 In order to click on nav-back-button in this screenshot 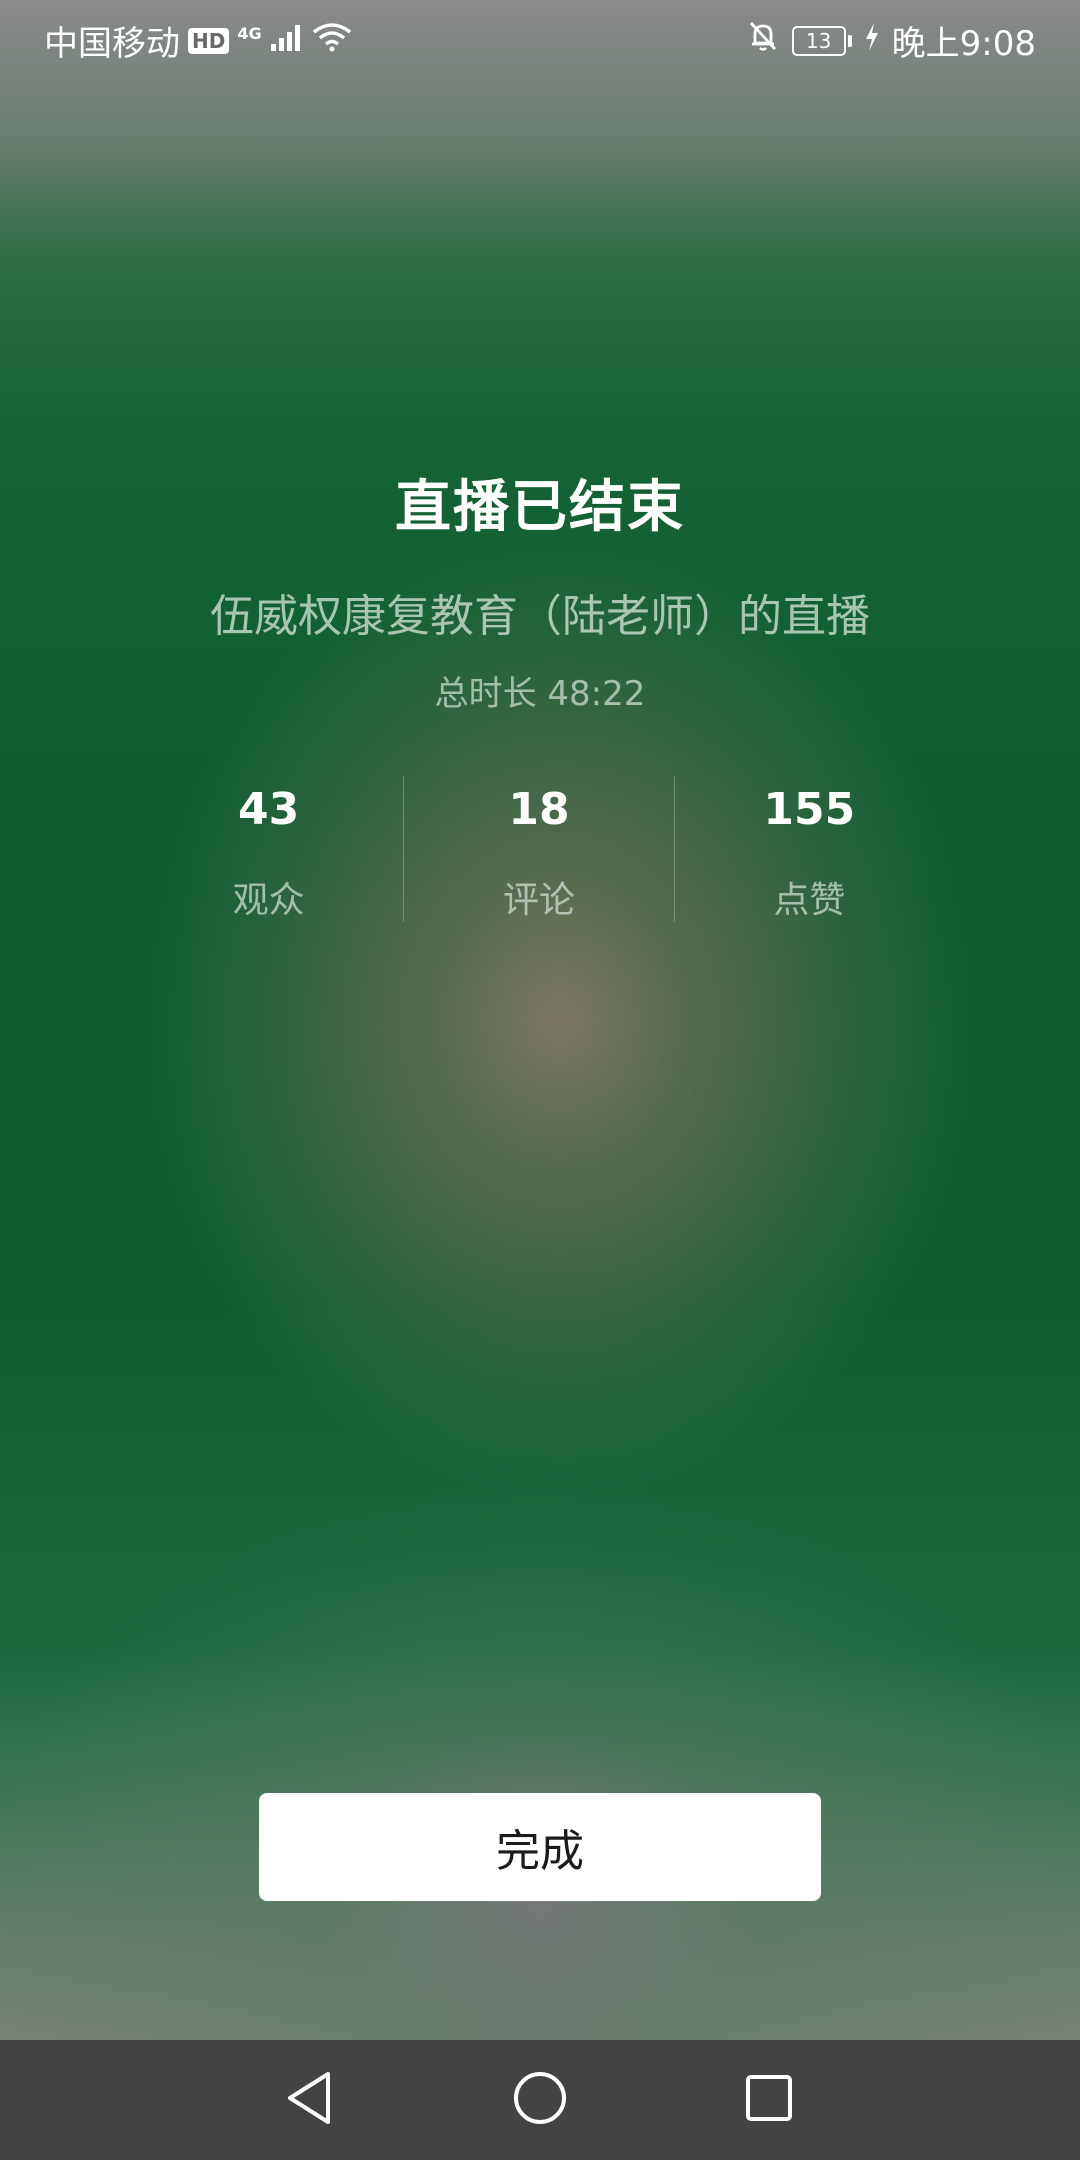, I will do `click(309, 2100)`.